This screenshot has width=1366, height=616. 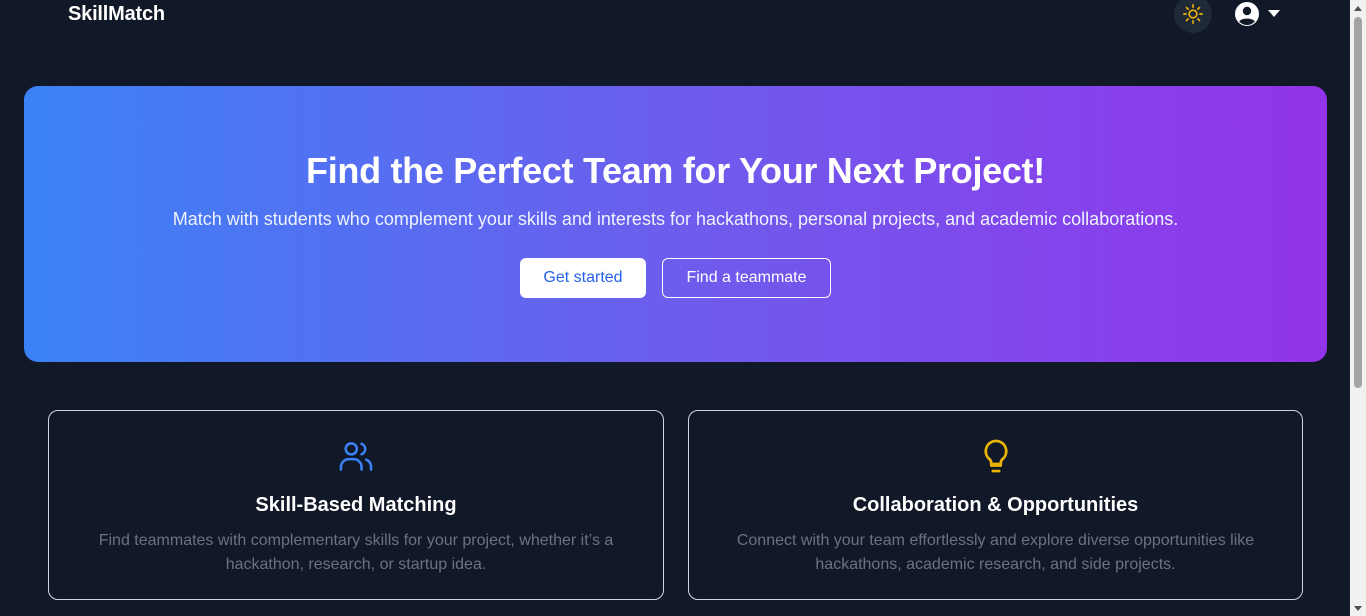 What do you see at coordinates (675, 16) in the screenshot?
I see `navbar: SkillMatch` at bounding box center [675, 16].